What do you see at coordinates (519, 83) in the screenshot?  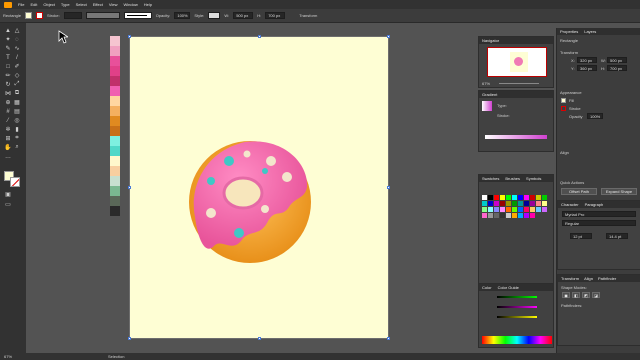 I see `navigator-zoom-slider` at bounding box center [519, 83].